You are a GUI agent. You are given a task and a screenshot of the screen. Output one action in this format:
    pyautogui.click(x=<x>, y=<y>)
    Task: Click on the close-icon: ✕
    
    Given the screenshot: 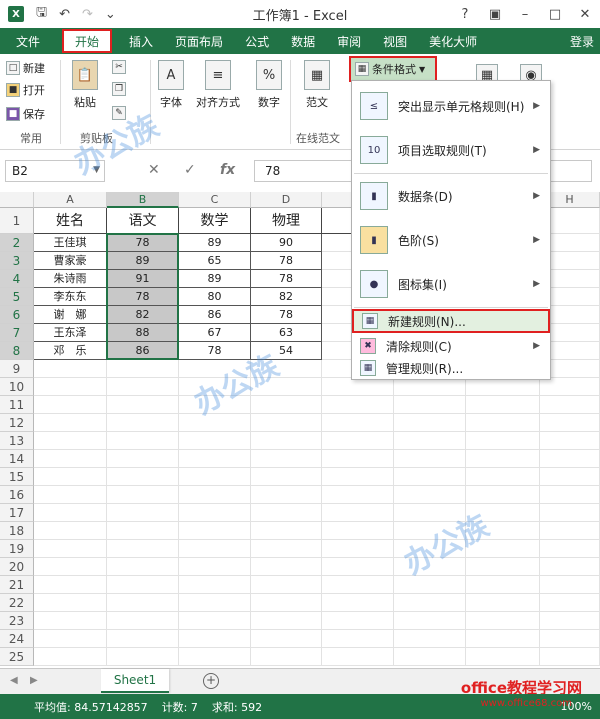 What is the action you would take?
    pyautogui.click(x=585, y=14)
    